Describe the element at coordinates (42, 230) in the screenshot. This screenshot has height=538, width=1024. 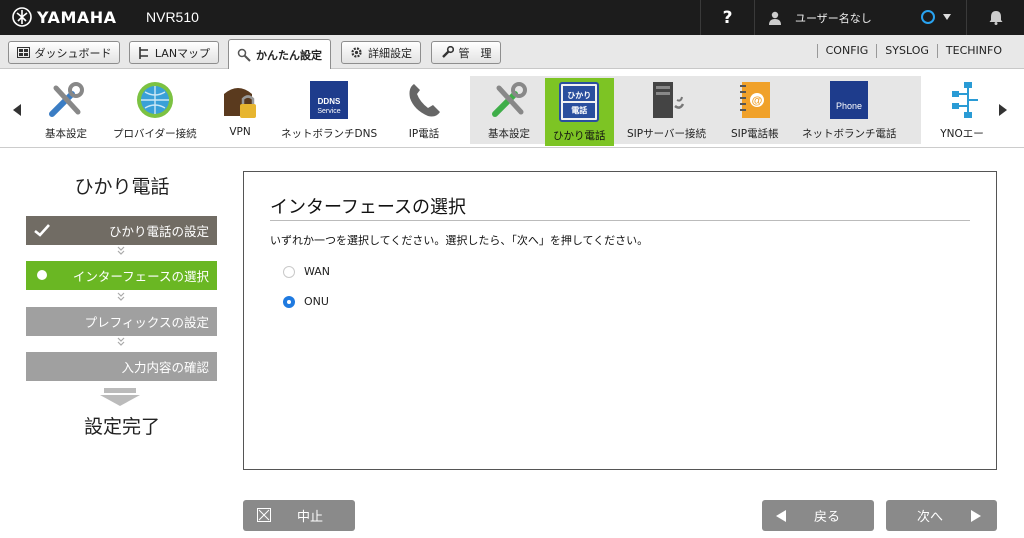
I see `checkmark-icon` at that location.